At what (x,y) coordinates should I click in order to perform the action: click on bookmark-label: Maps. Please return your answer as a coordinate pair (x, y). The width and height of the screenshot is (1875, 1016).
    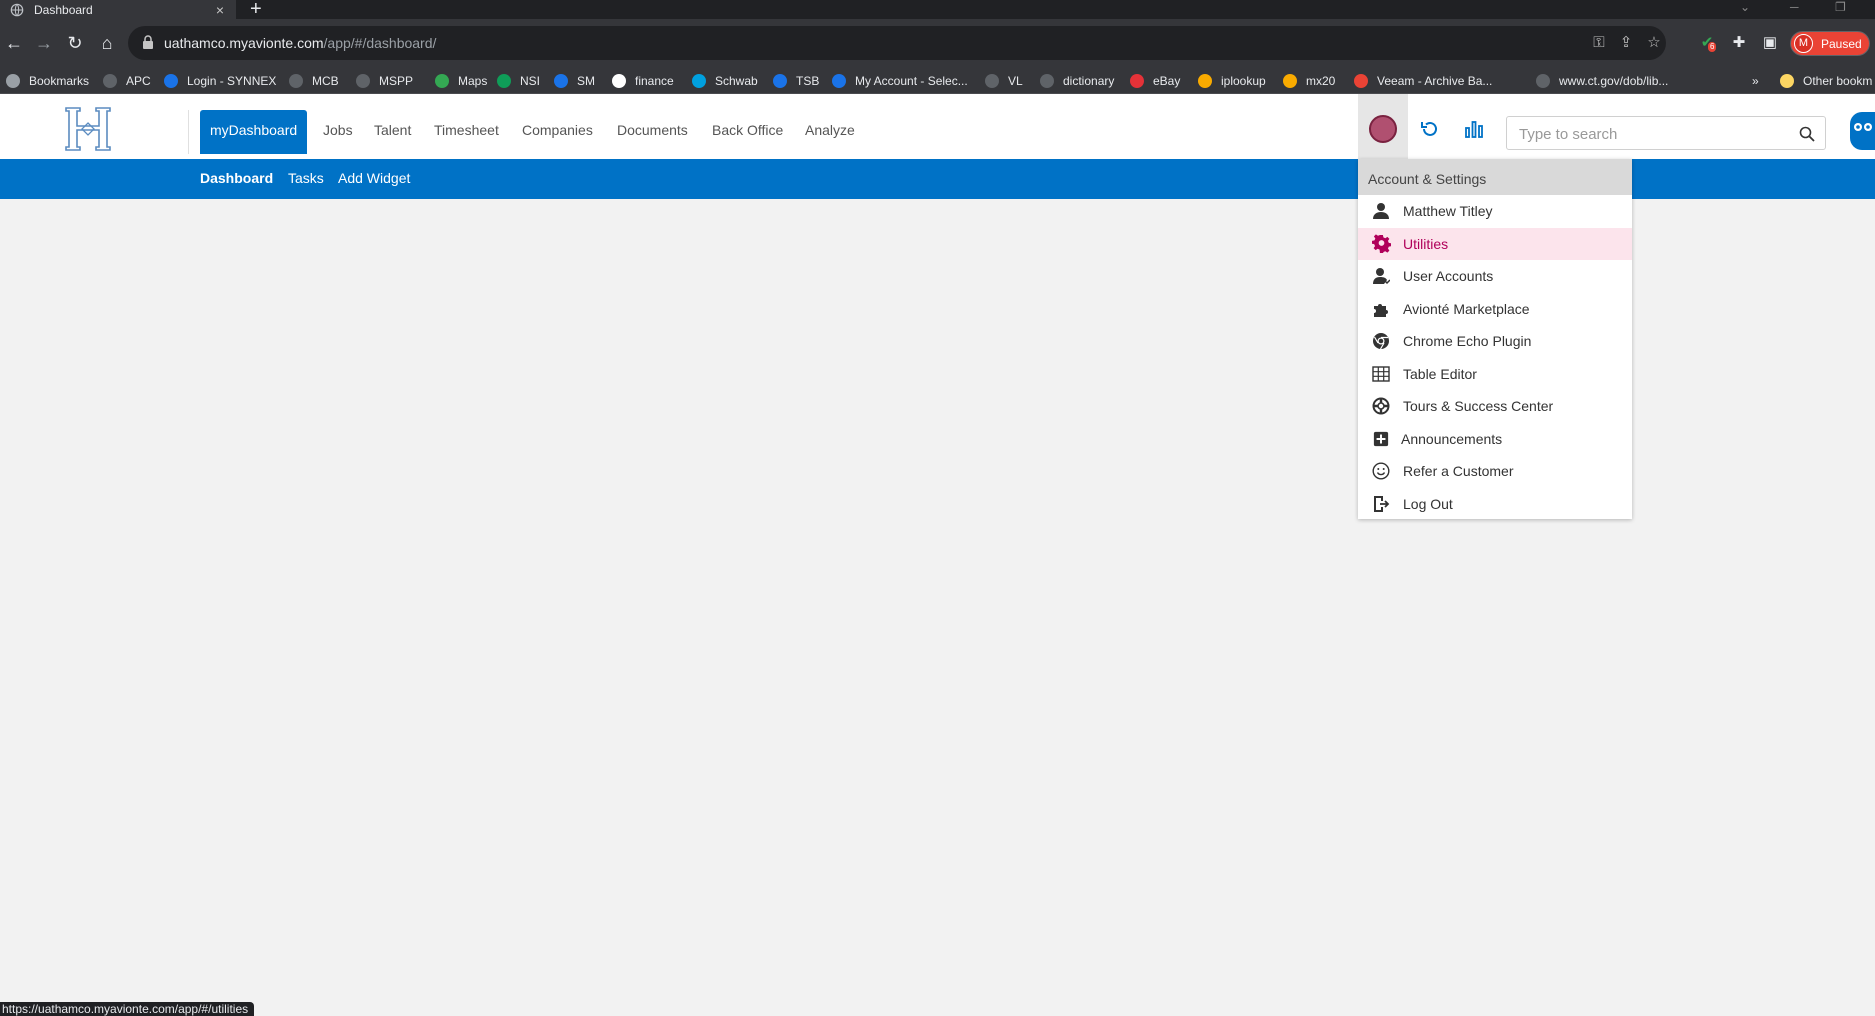
    Looking at the image, I should click on (473, 80).